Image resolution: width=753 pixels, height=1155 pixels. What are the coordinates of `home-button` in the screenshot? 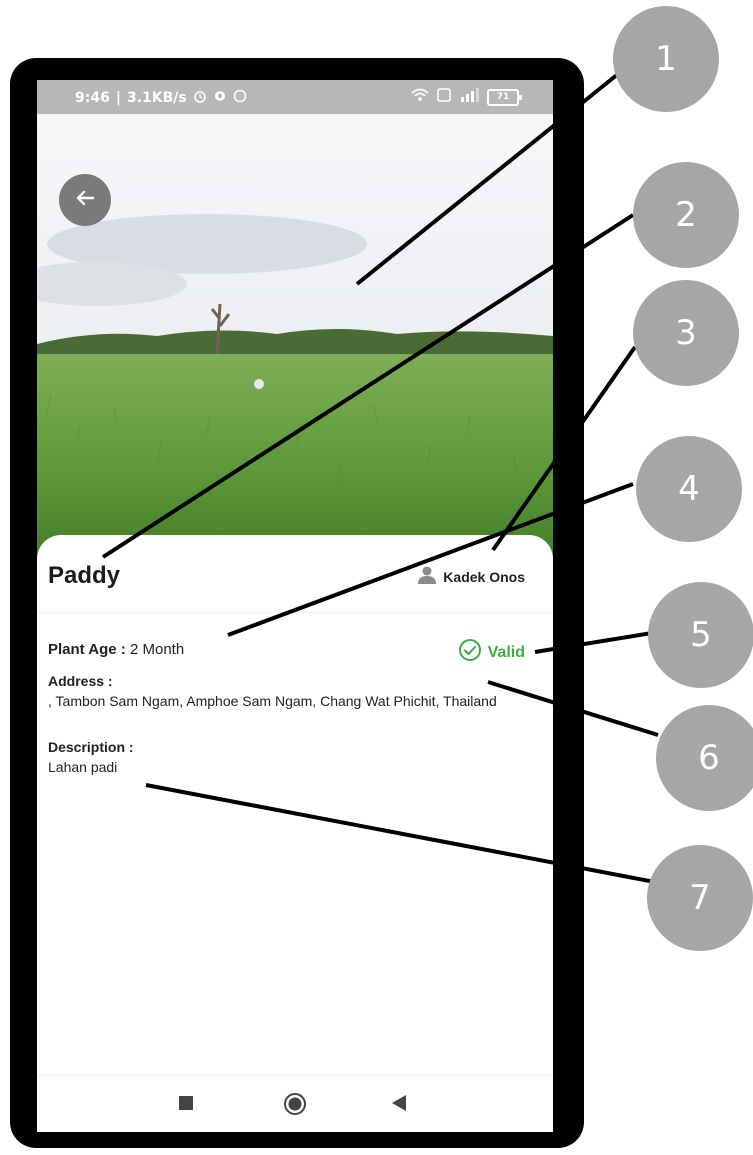 It's located at (295, 1106).